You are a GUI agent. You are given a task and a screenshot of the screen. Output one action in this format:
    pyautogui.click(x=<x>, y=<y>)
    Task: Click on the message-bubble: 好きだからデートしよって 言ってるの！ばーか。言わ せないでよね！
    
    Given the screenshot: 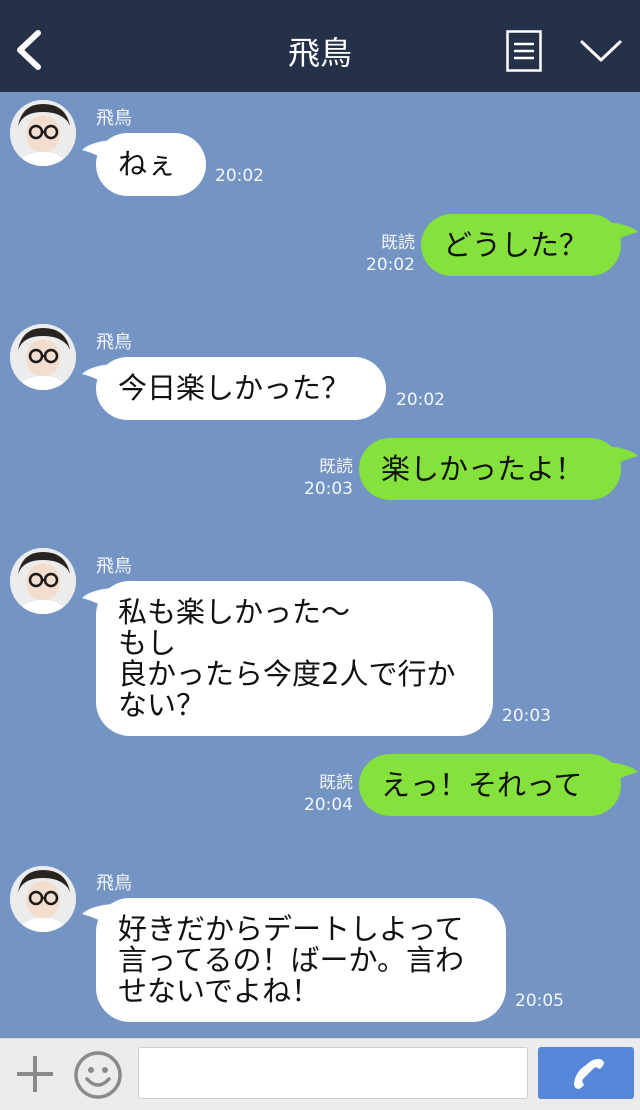 What is the action you would take?
    pyautogui.click(x=301, y=960)
    